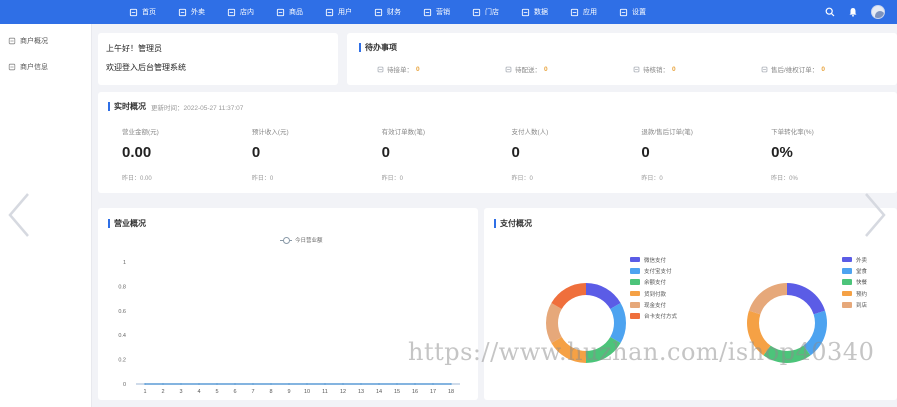 This screenshot has width=897, height=407. Describe the element at coordinates (515, 152) in the screenshot. I see `metric-value: 0` at that location.